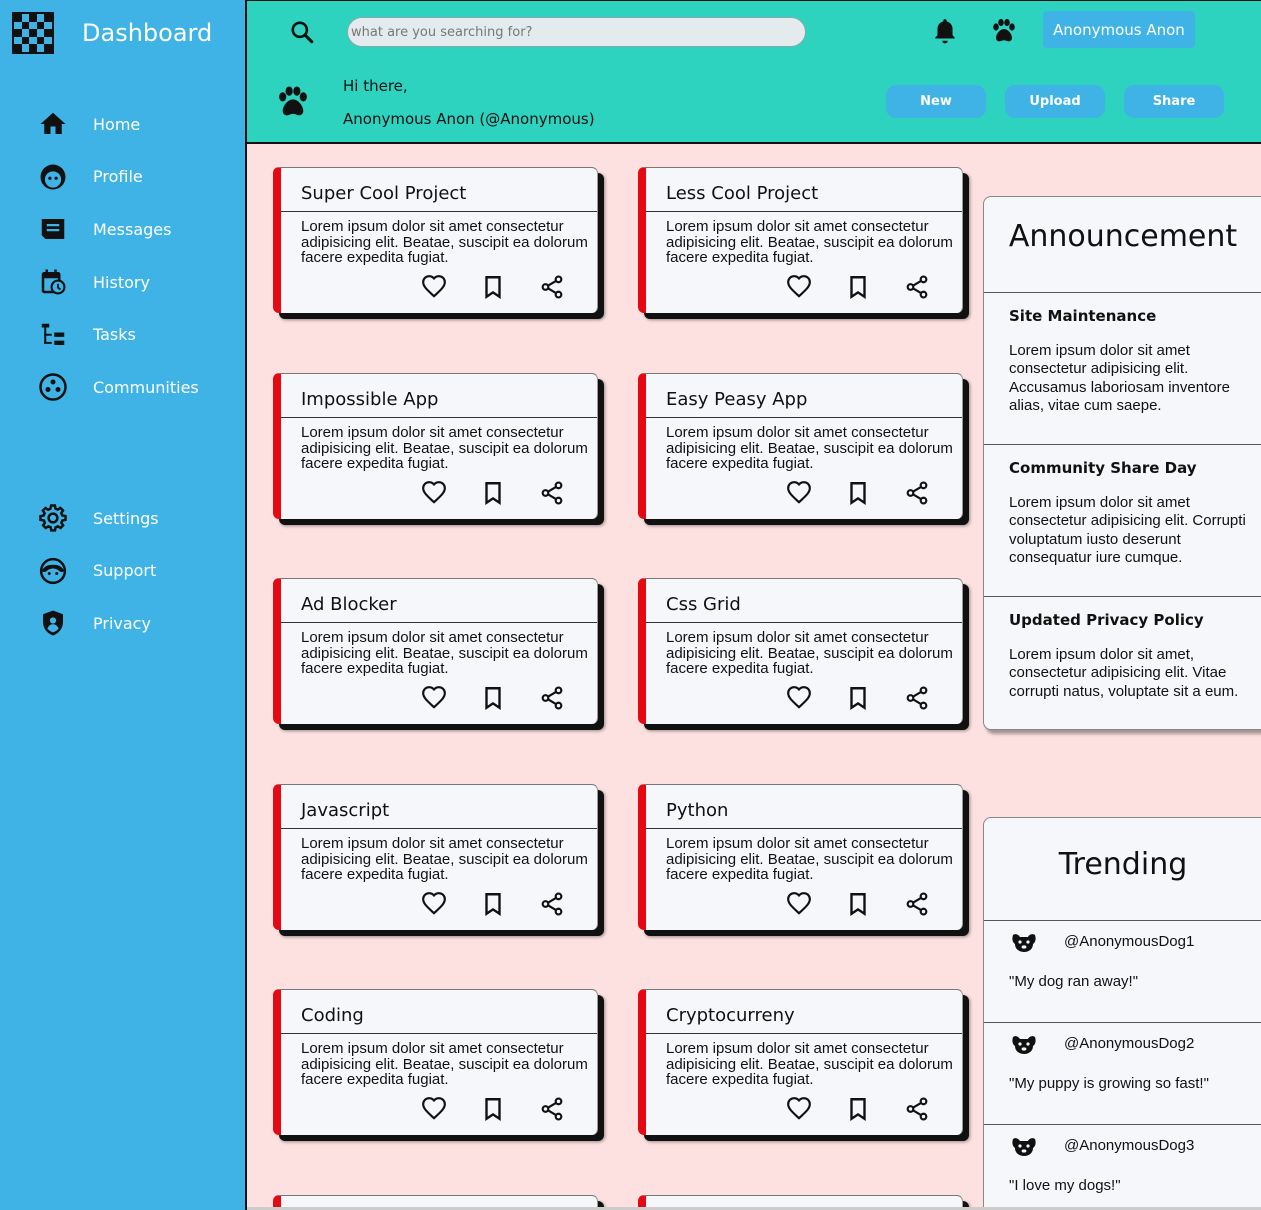 This screenshot has width=1261, height=1210. Describe the element at coordinates (576, 32) in the screenshot. I see `search-input` at that location.